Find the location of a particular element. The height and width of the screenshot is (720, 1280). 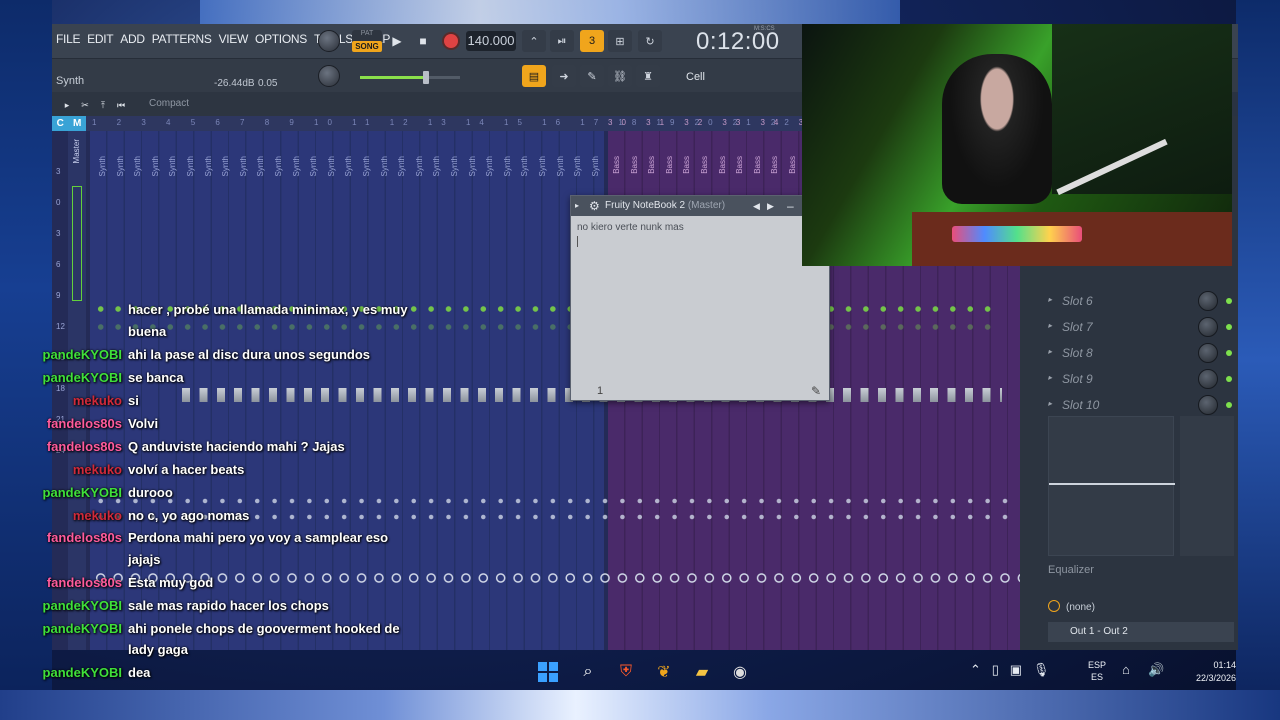

countdown-button: 3 is located at coordinates (592, 41).